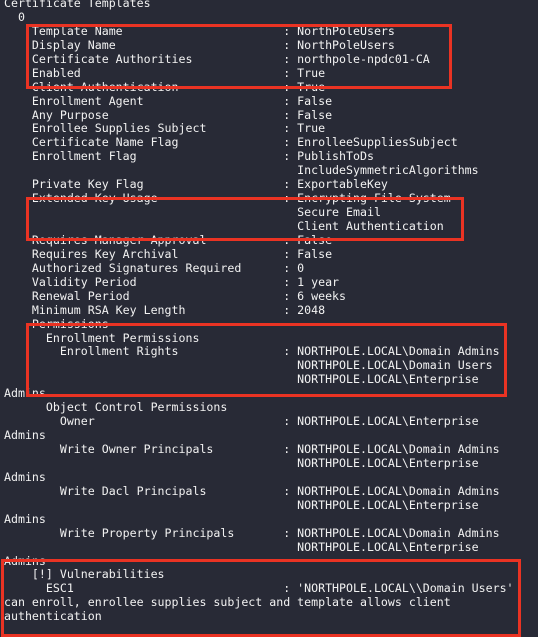  Describe the element at coordinates (165, 72) in the screenshot. I see `terminal-line: Enabled : True` at that location.